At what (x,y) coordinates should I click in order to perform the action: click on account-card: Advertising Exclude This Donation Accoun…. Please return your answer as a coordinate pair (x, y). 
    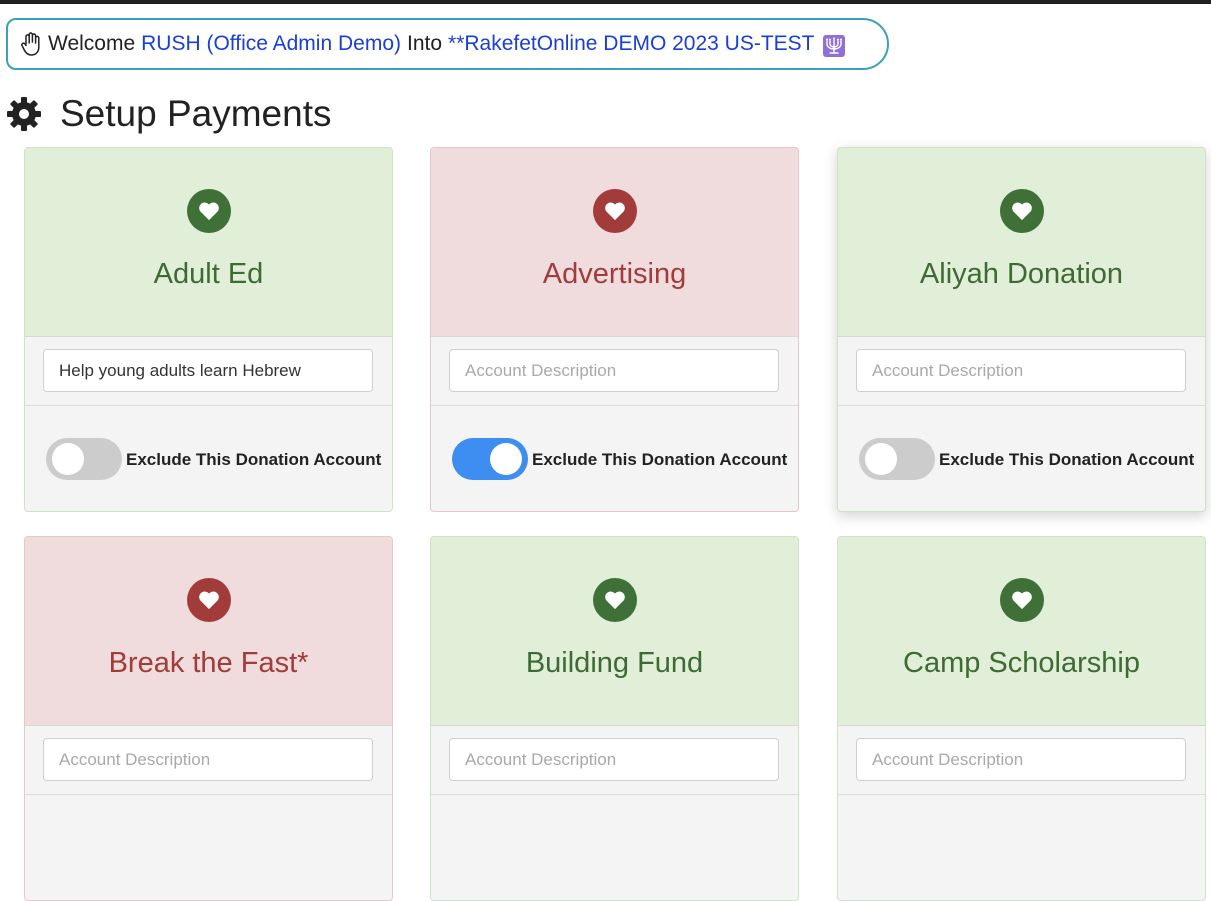
    Looking at the image, I should click on (614, 329).